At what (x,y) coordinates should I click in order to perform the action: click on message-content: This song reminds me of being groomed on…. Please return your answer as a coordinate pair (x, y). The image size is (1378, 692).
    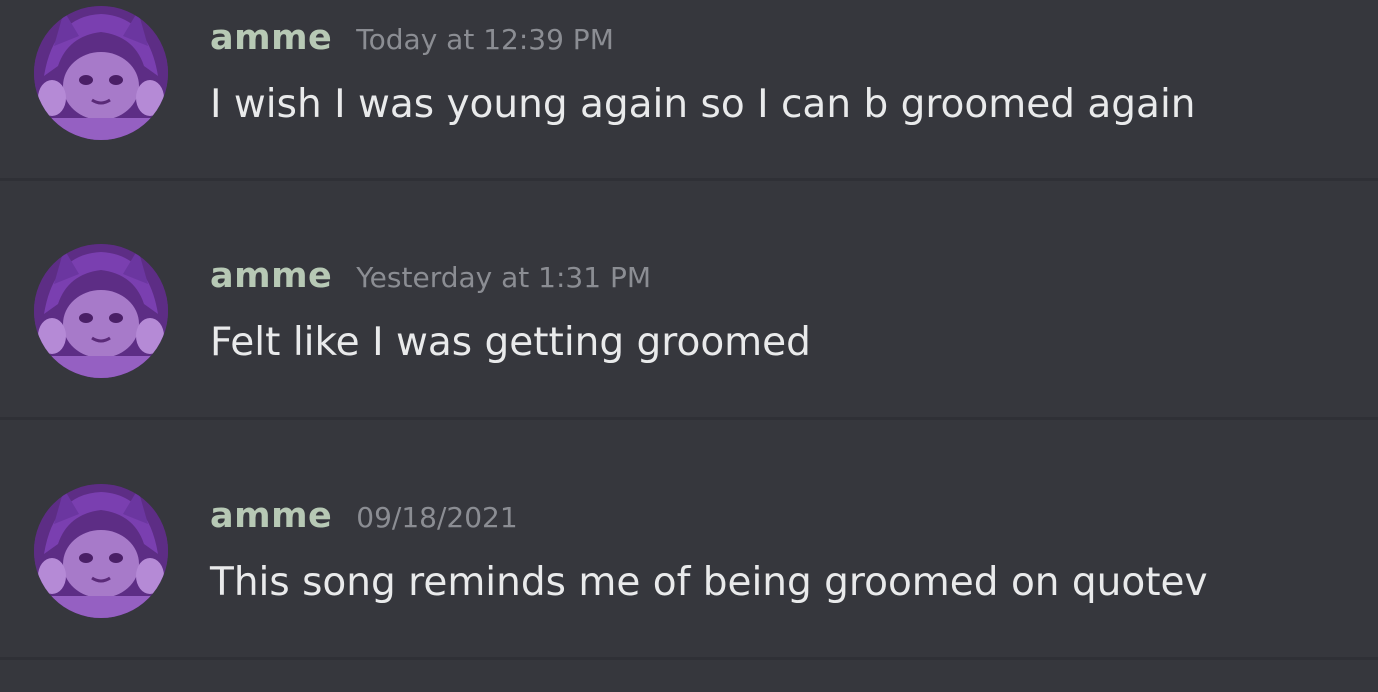
    Looking at the image, I should click on (709, 582).